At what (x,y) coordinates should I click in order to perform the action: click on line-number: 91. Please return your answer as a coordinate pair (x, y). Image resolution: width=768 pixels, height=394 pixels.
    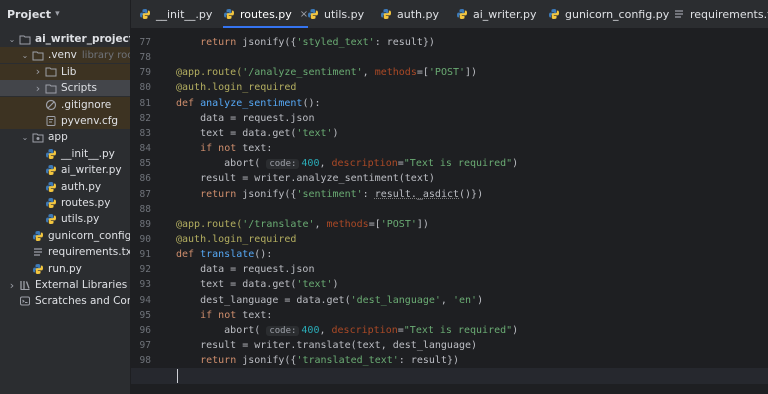
    Looking at the image, I should click on (145, 255).